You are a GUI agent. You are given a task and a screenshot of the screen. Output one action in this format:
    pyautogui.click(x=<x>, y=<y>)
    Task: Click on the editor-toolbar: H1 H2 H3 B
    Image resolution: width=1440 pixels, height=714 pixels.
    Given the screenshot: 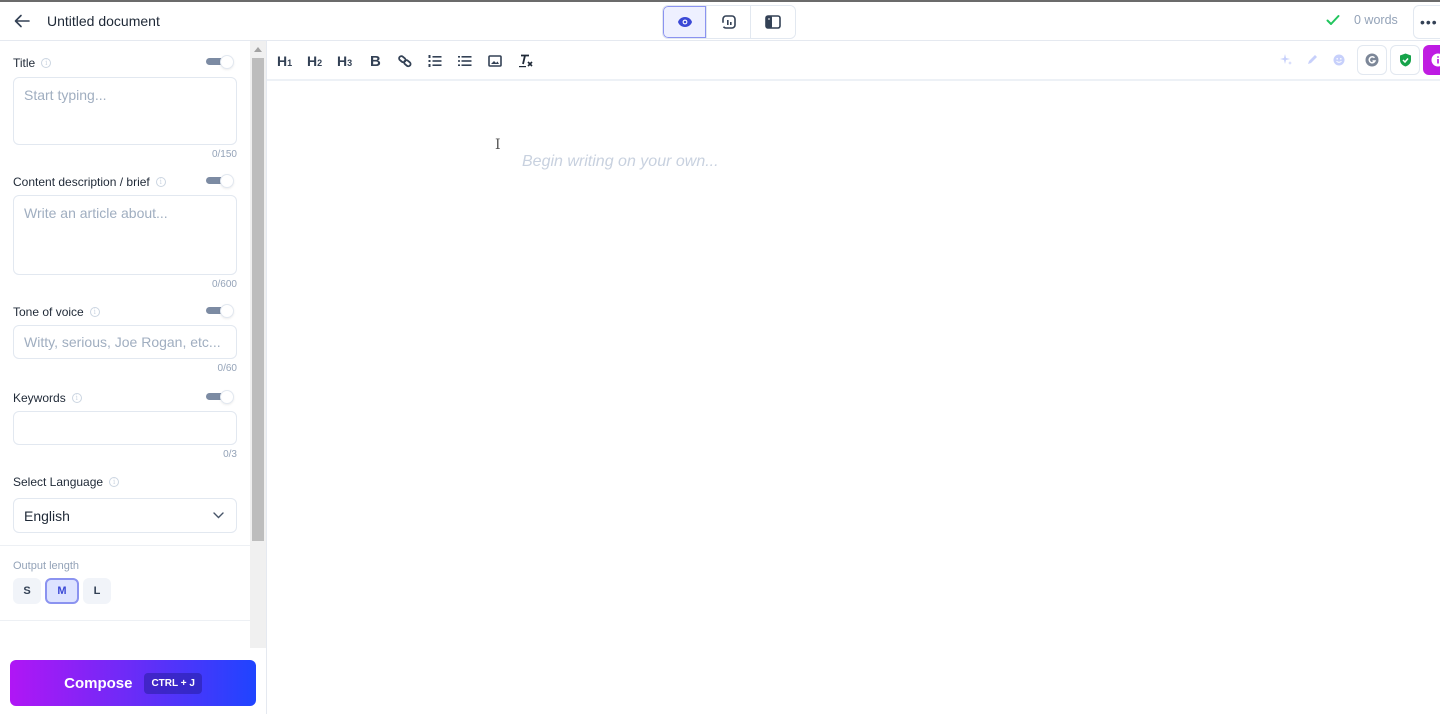 What is the action you would take?
    pyautogui.click(x=853, y=61)
    